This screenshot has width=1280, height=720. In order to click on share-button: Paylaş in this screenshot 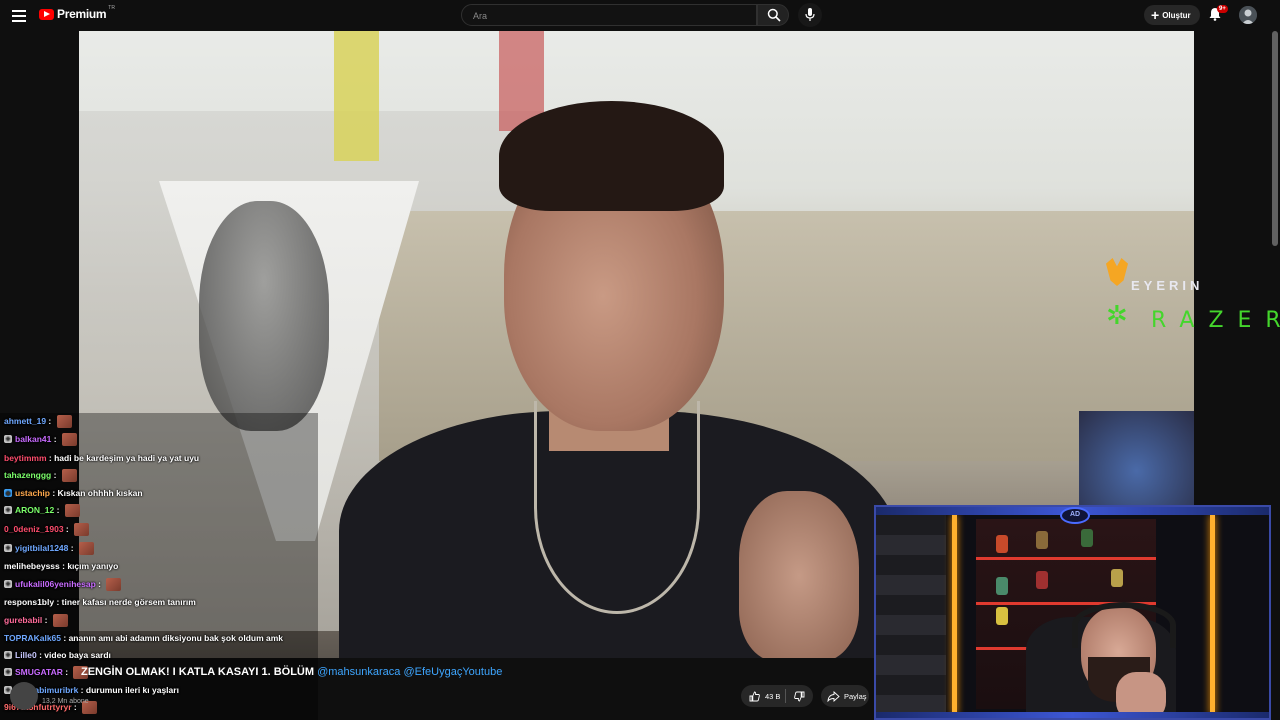, I will do `click(845, 696)`.